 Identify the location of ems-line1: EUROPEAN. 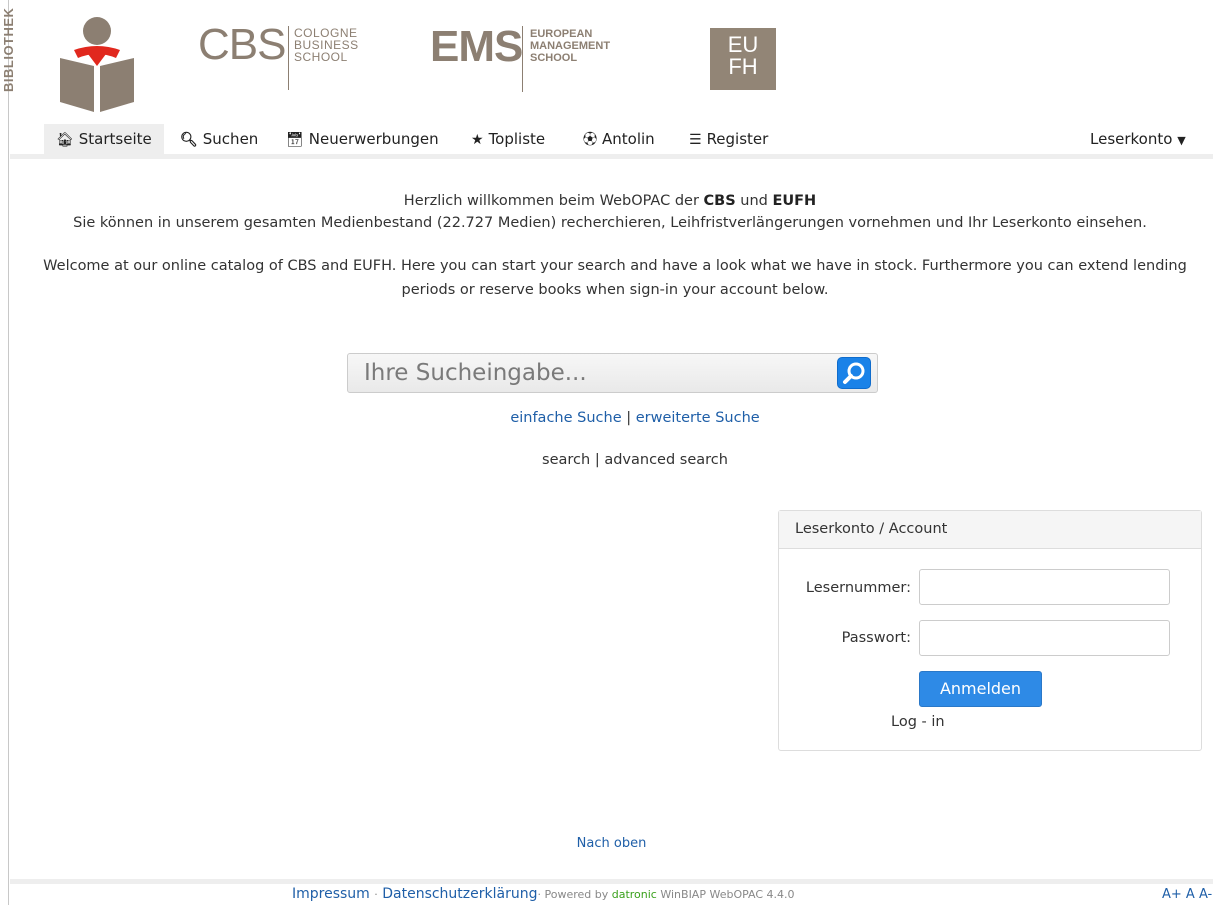
(561, 34).